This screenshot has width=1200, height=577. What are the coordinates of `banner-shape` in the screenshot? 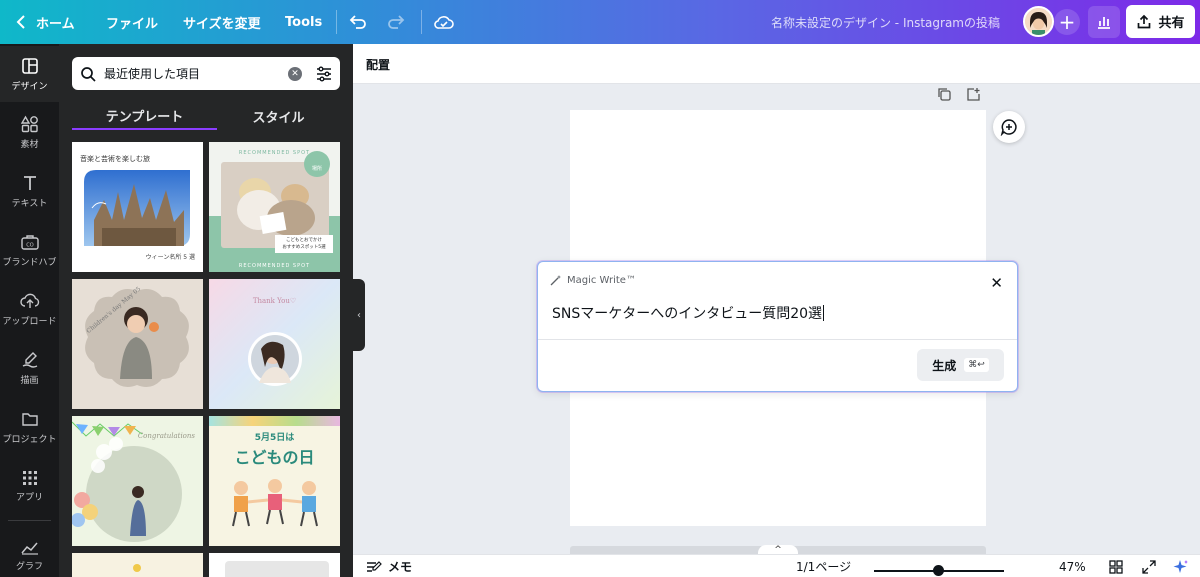 It's located at (277, 569).